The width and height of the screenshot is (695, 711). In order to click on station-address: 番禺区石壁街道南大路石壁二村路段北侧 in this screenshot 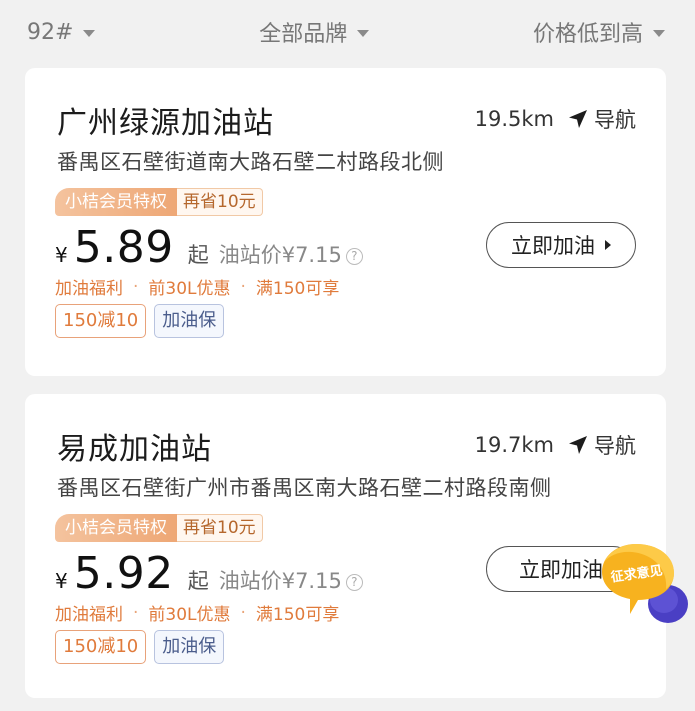, I will do `click(250, 162)`.